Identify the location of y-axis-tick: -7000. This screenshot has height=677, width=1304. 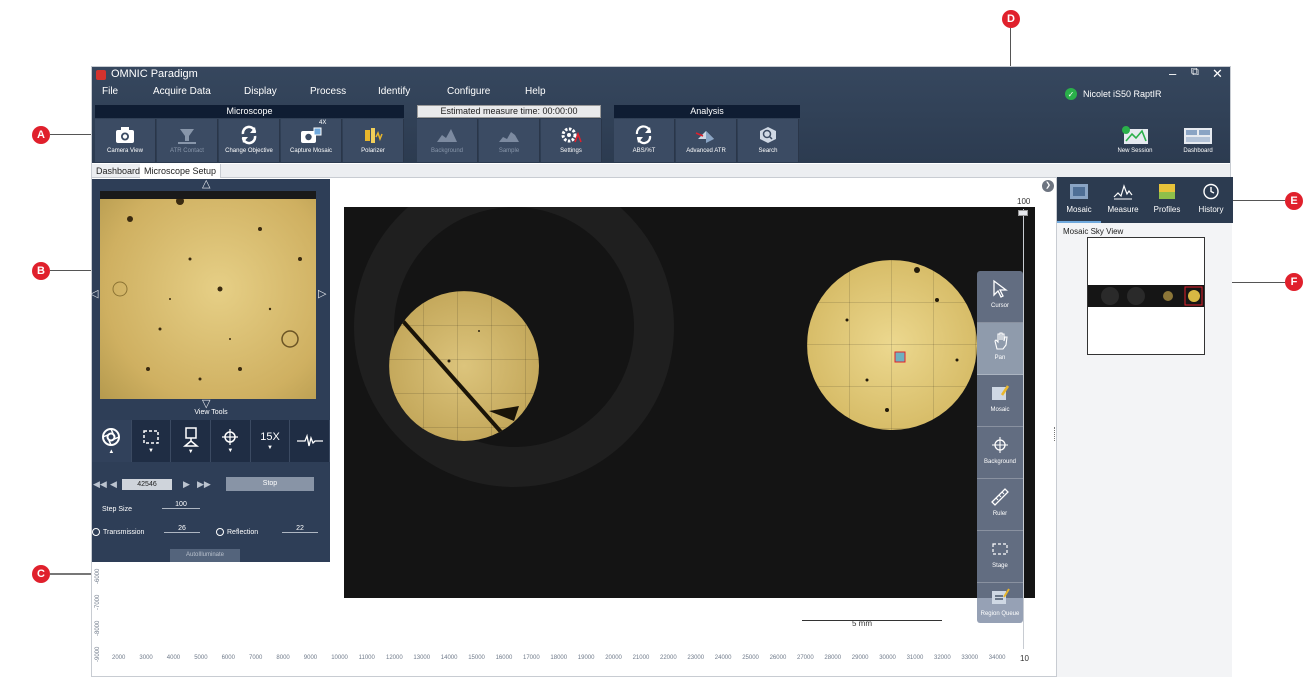
(98, 602).